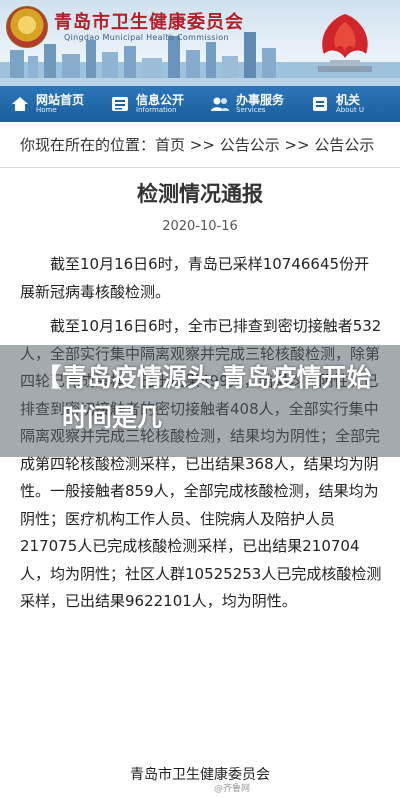 The image size is (400, 798). I want to click on nav-label-group: 机关 About U, so click(350, 103).